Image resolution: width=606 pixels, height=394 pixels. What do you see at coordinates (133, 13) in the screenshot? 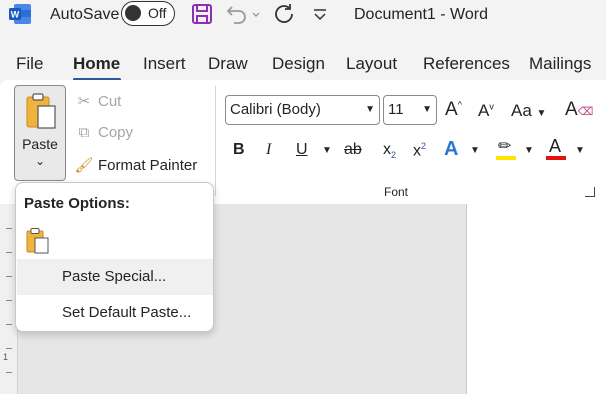
I see `toggle-knob` at bounding box center [133, 13].